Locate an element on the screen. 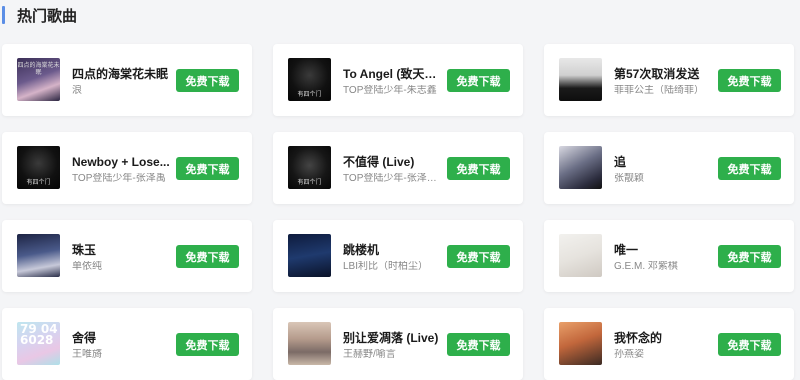  album-cover-text: 四点的海棠花未眠 is located at coordinates (38, 69).